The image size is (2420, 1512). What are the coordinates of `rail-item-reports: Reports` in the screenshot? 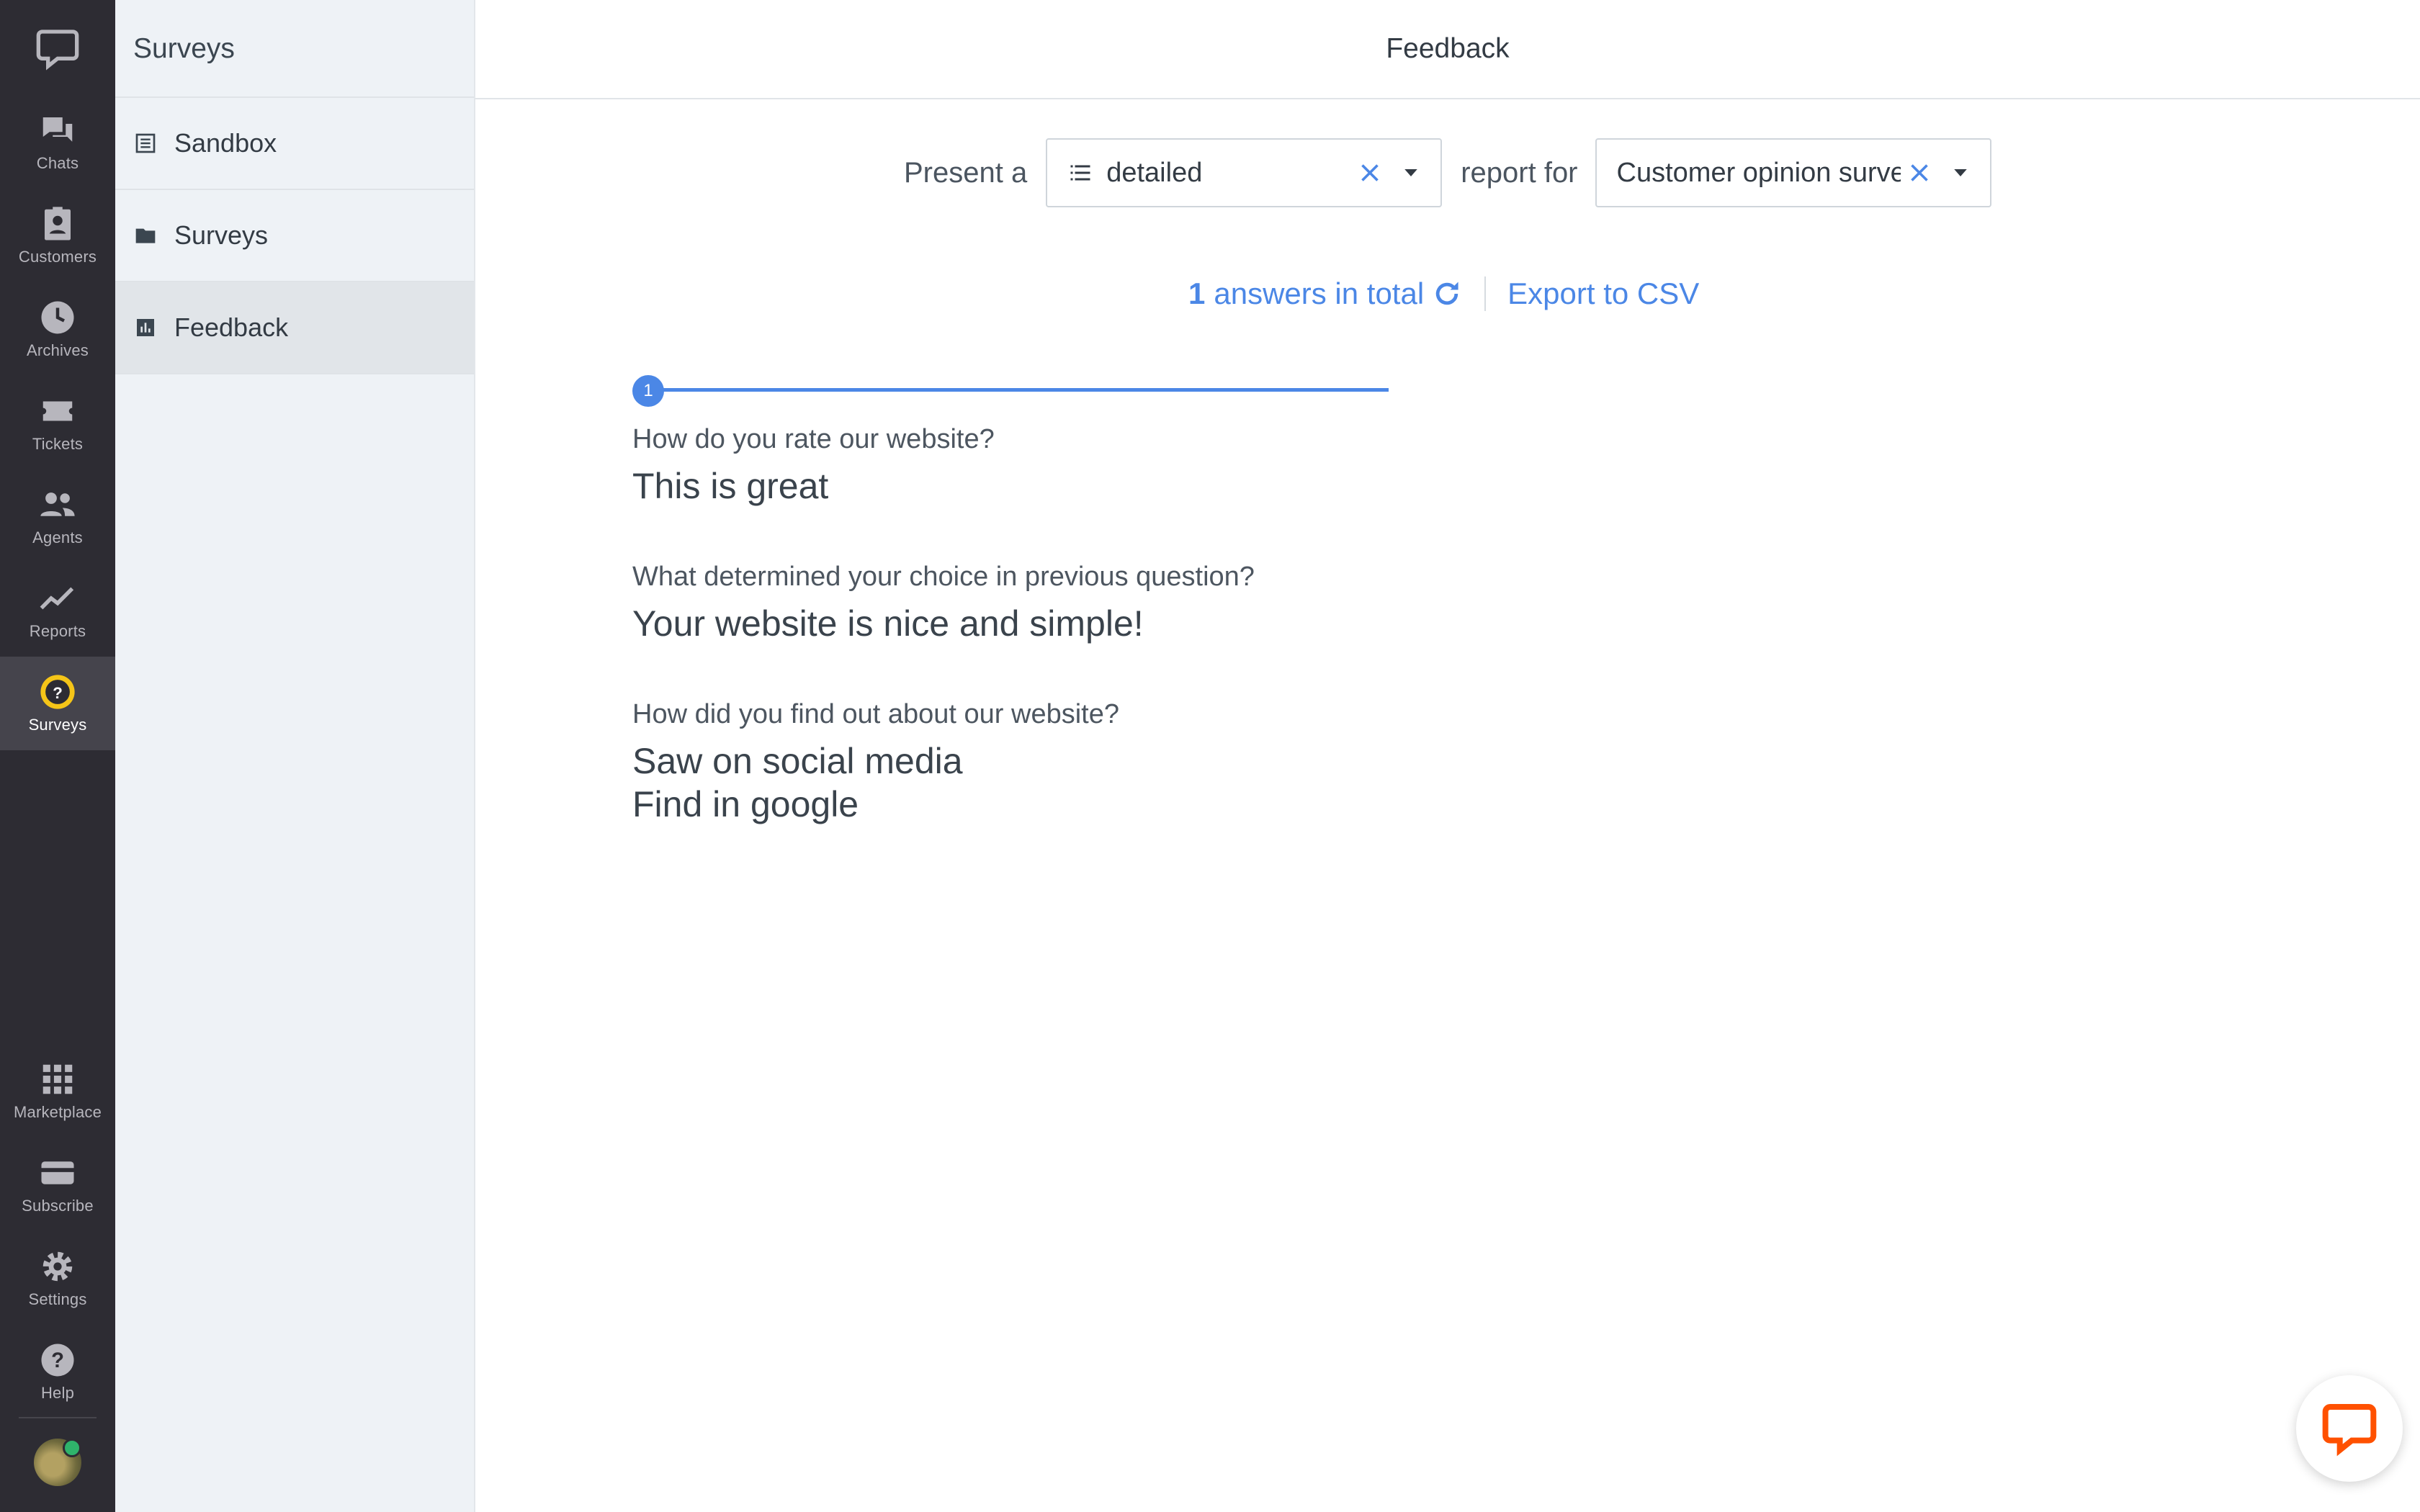 It's located at (57, 610).